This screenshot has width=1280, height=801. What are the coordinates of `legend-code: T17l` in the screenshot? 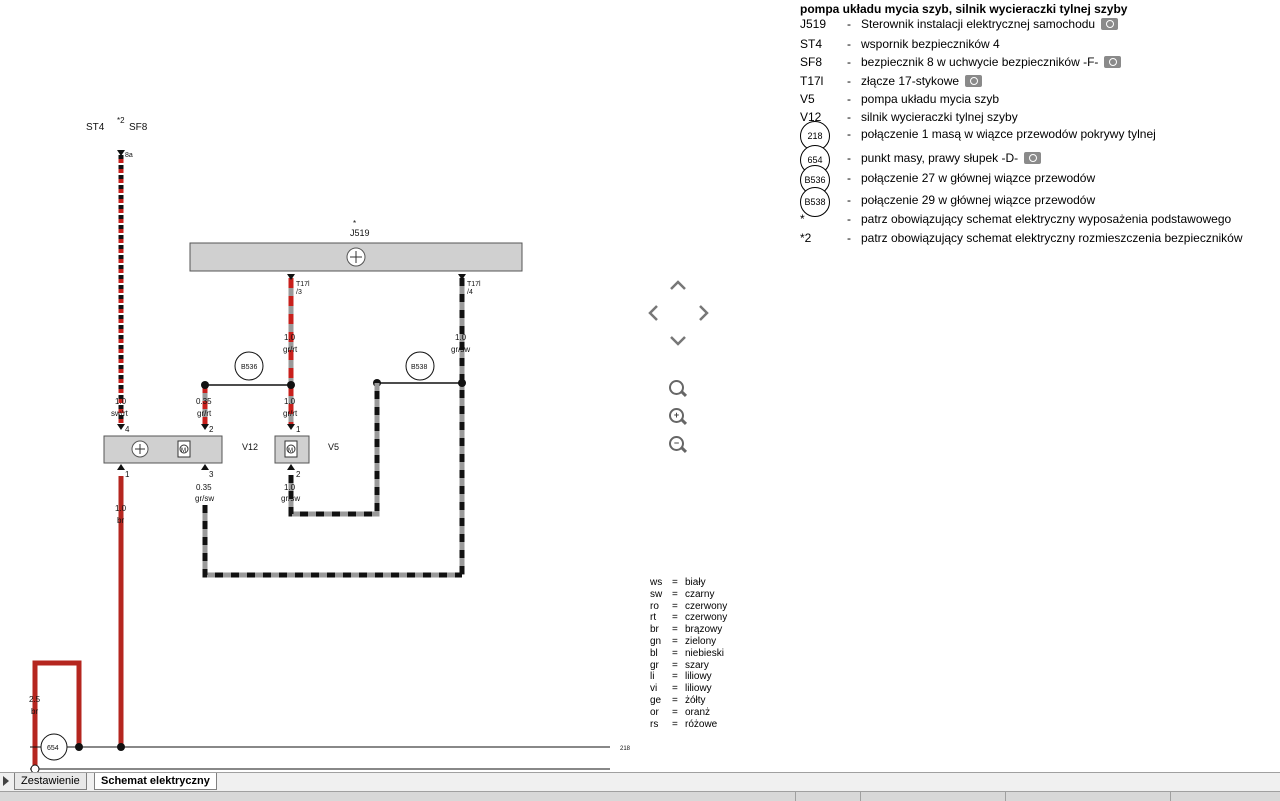 It's located at (812, 81).